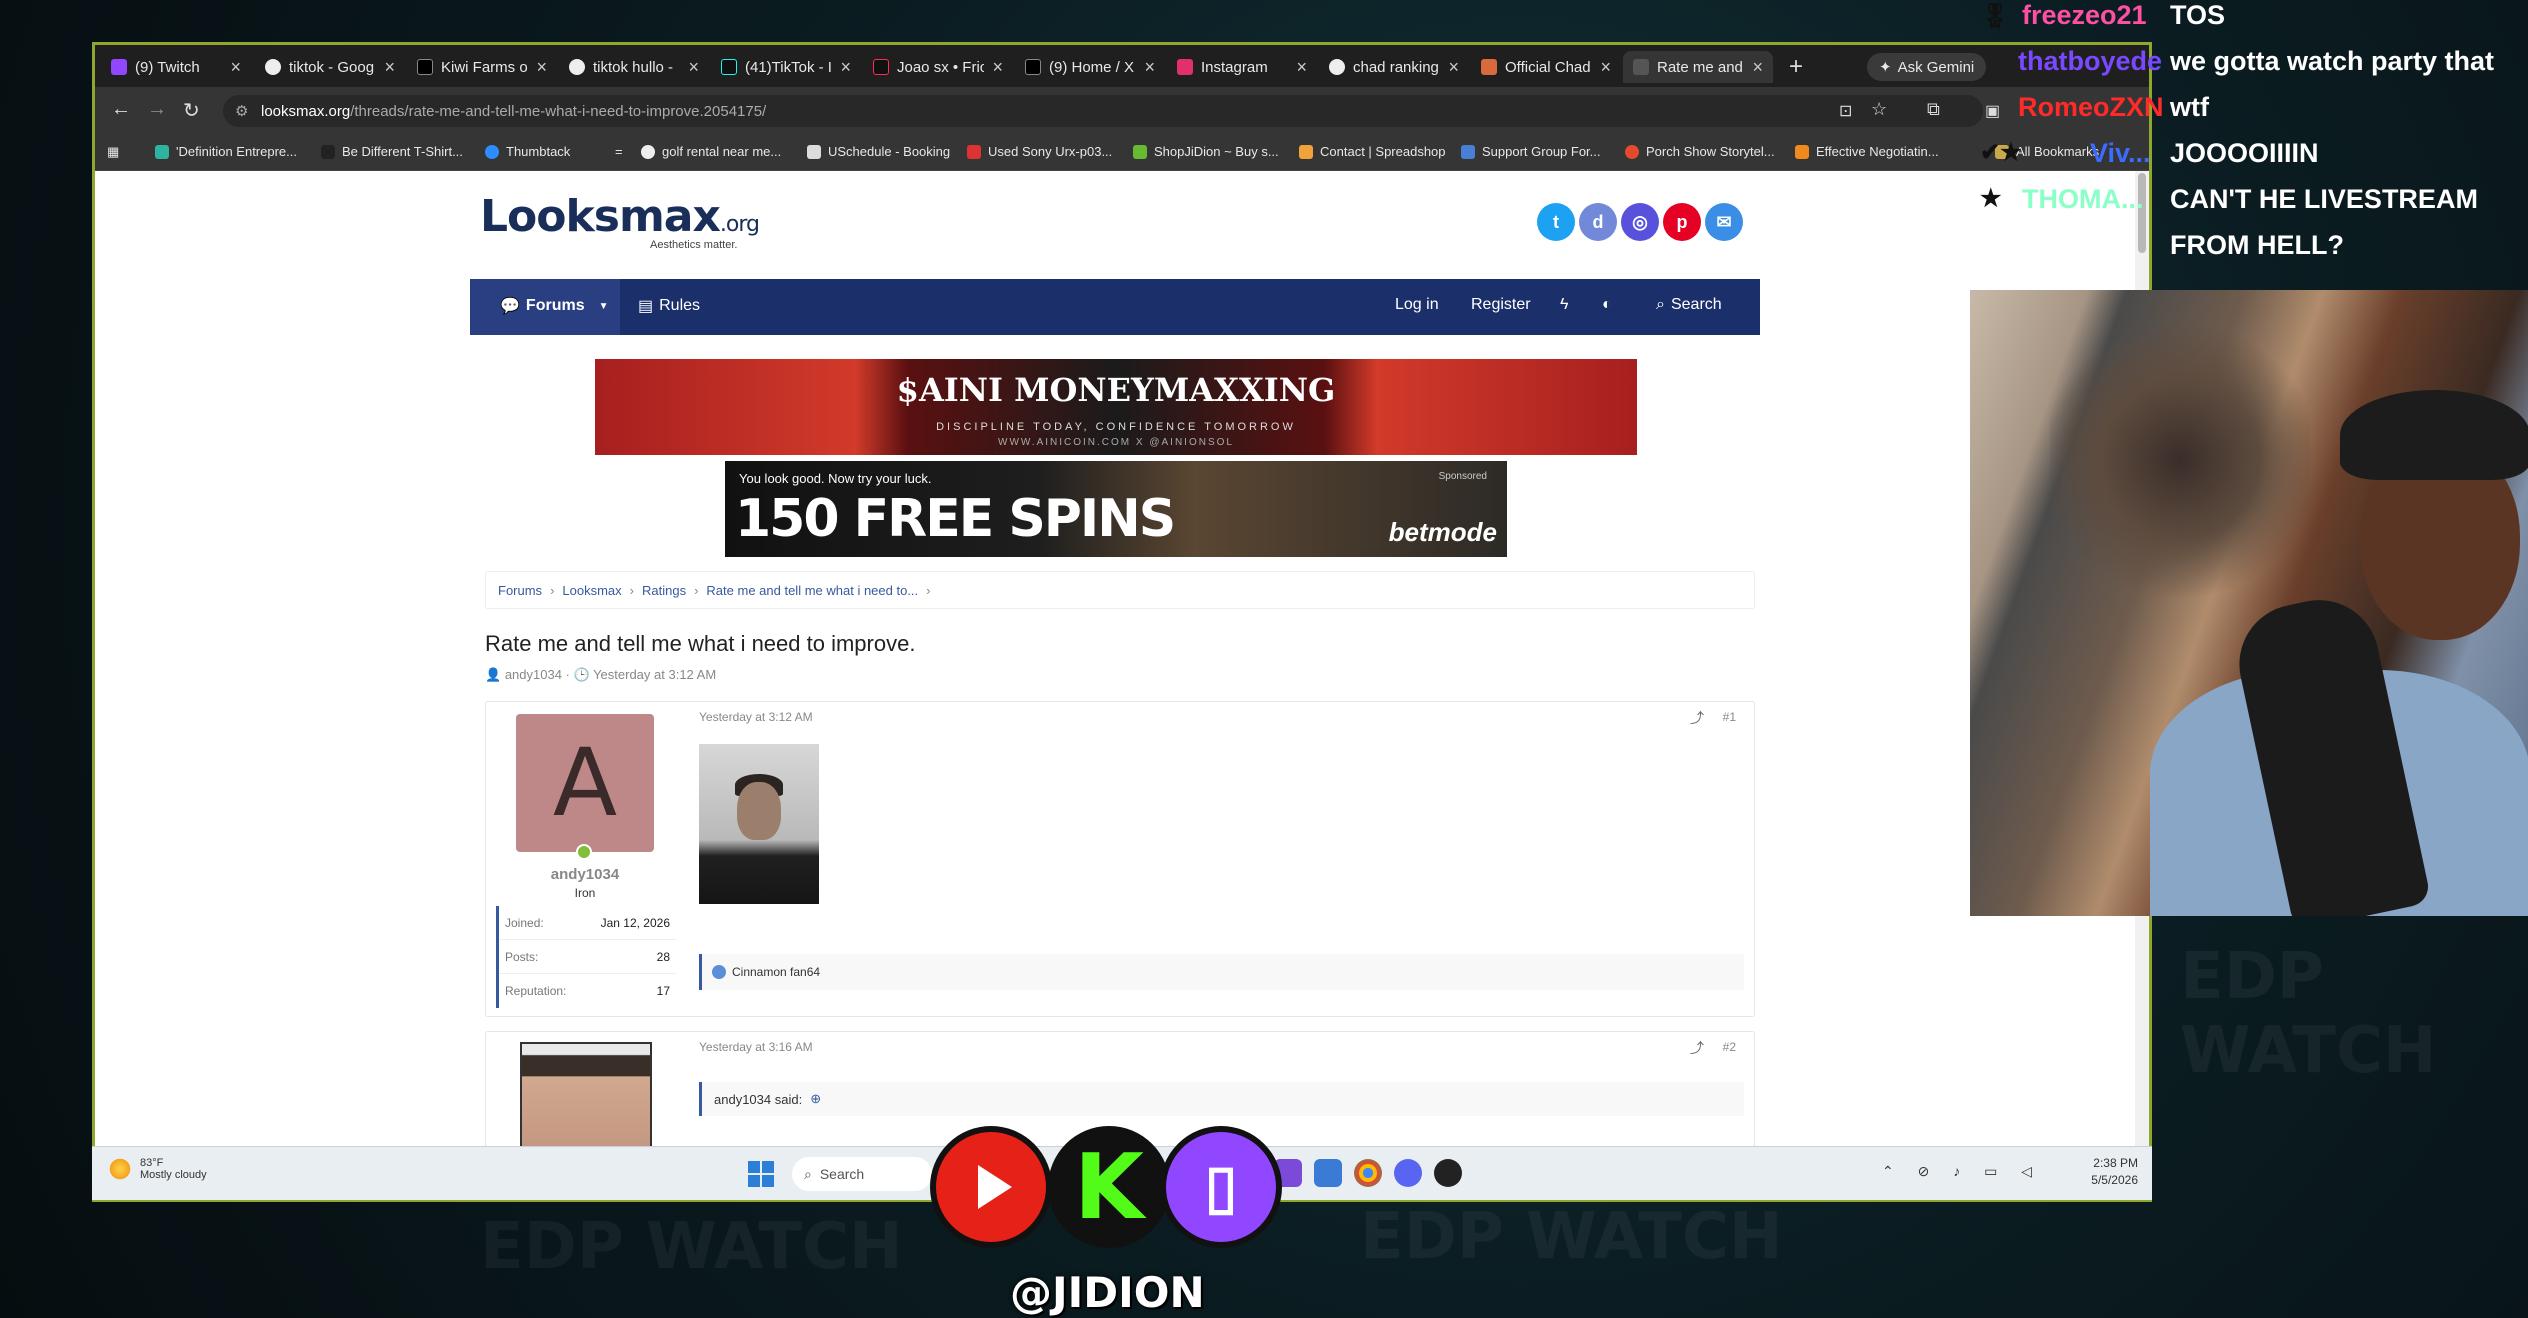 This screenshot has width=2528, height=1318. What do you see at coordinates (862, 1174) in the screenshot?
I see `taskbar-search: ⌕ Search` at bounding box center [862, 1174].